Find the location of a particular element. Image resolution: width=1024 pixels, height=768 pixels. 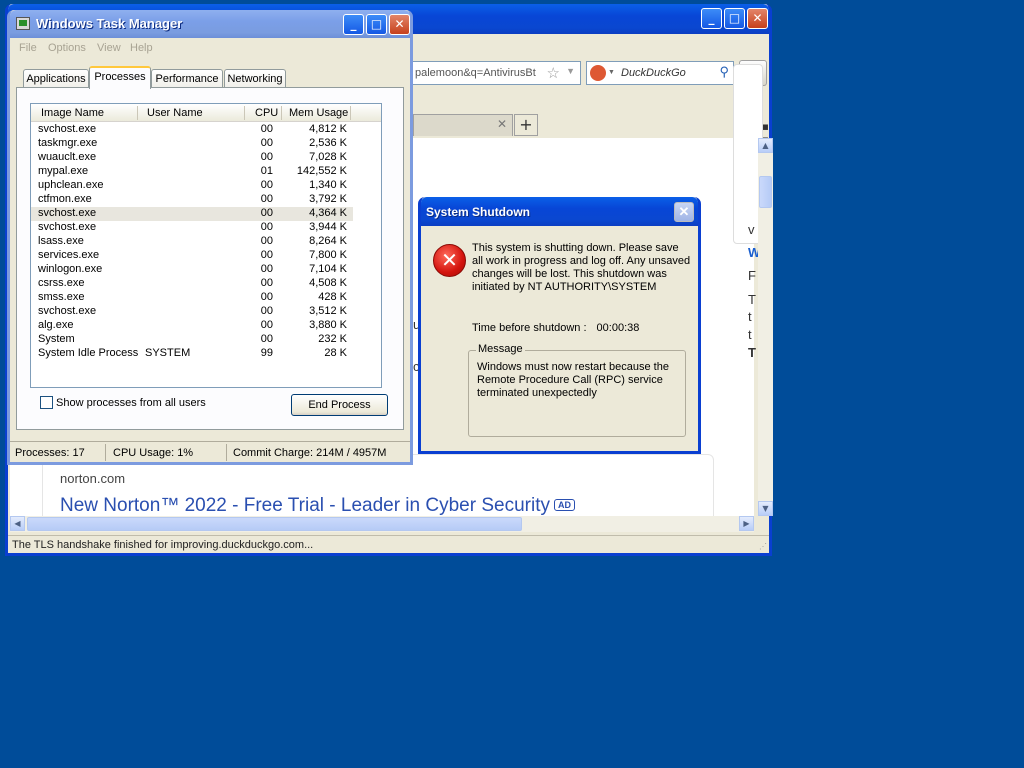

table-row: svchost.exe 00 3,944 K is located at coordinates (206, 228).